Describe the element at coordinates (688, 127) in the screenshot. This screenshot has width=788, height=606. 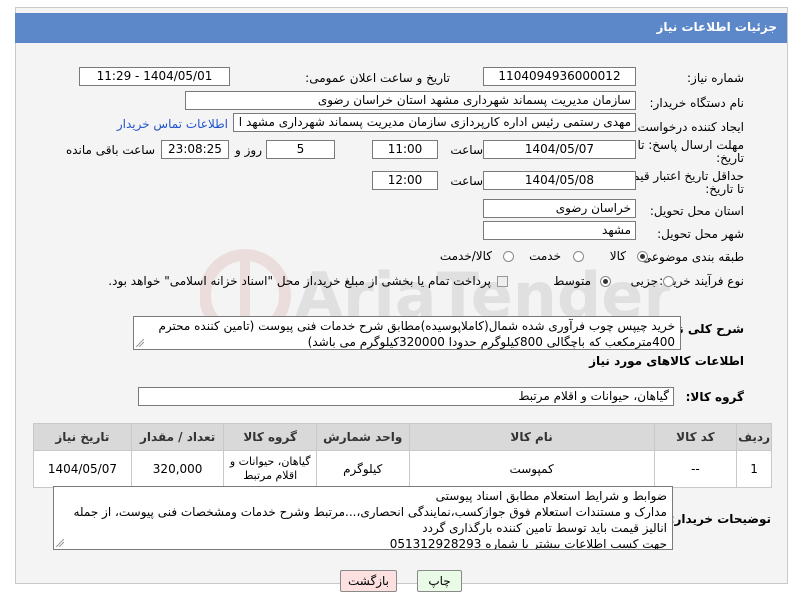
I see `requester-label: ایجاد کننده درخواست:` at that location.